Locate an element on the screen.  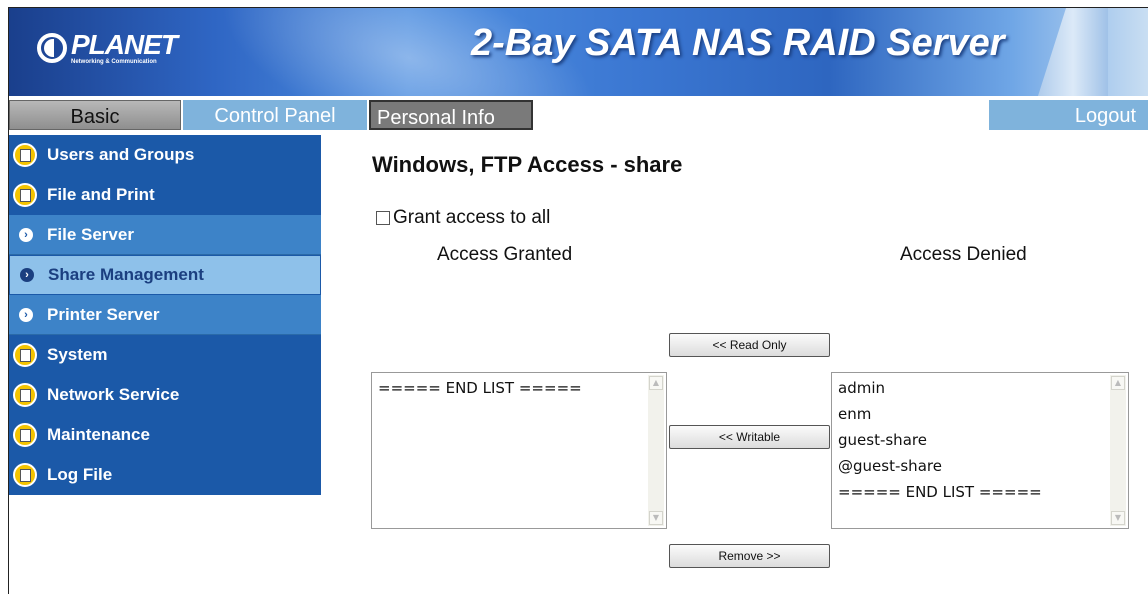
tab-personal-info: Personal Info is located at coordinates (451, 115).